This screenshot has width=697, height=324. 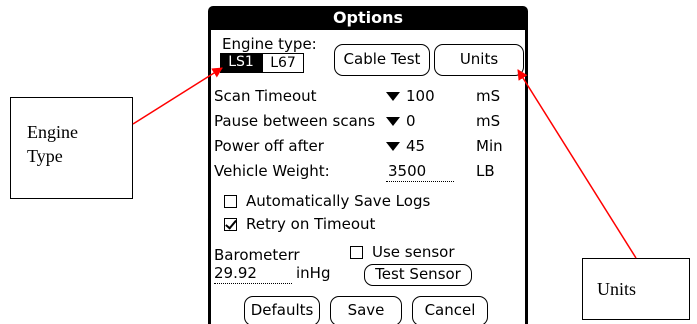 What do you see at coordinates (617, 289) in the screenshot?
I see `units-callout-text: Units` at bounding box center [617, 289].